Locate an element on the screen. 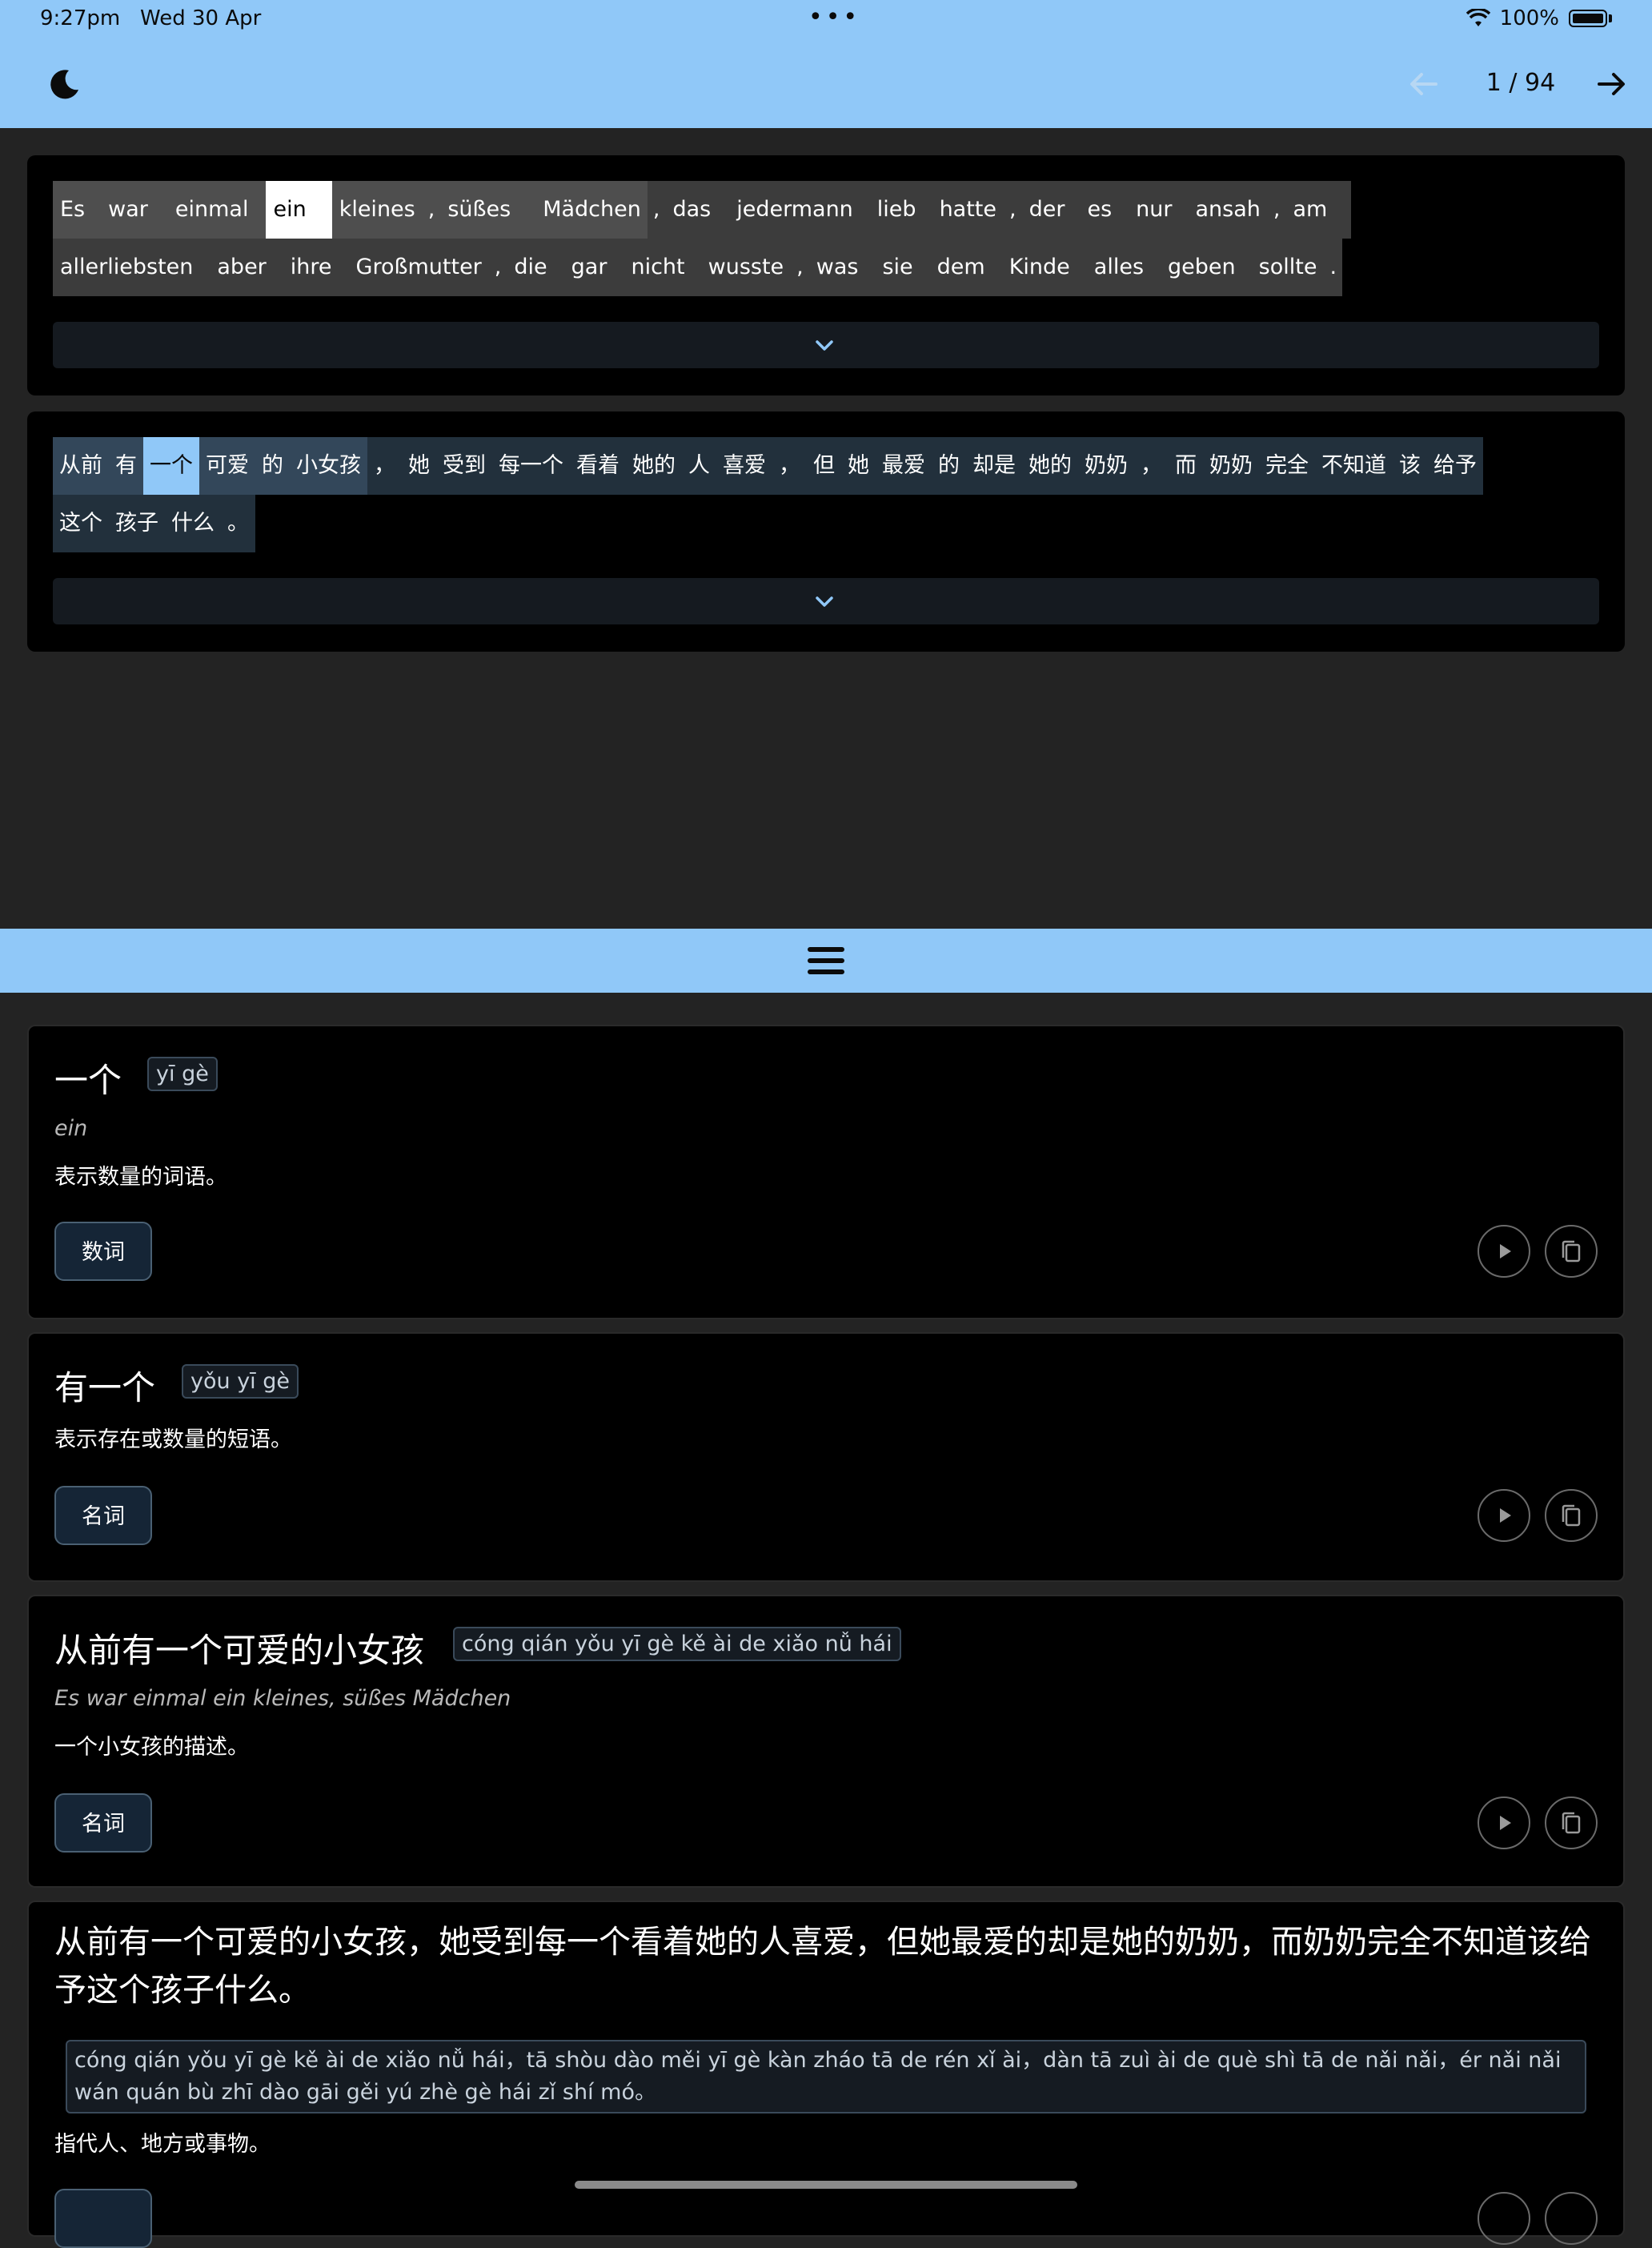 This screenshot has height=2248, width=1652. word-token: war is located at coordinates (128, 210).